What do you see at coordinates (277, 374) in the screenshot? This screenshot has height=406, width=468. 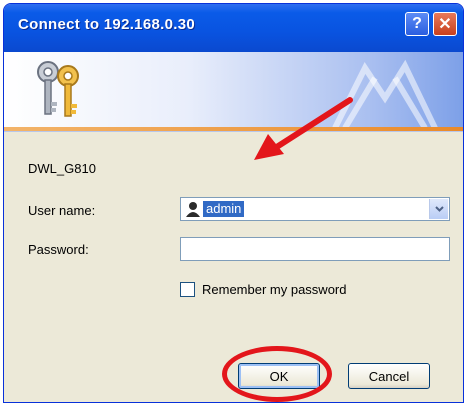 I see `annotation-highlight-ellipse` at bounding box center [277, 374].